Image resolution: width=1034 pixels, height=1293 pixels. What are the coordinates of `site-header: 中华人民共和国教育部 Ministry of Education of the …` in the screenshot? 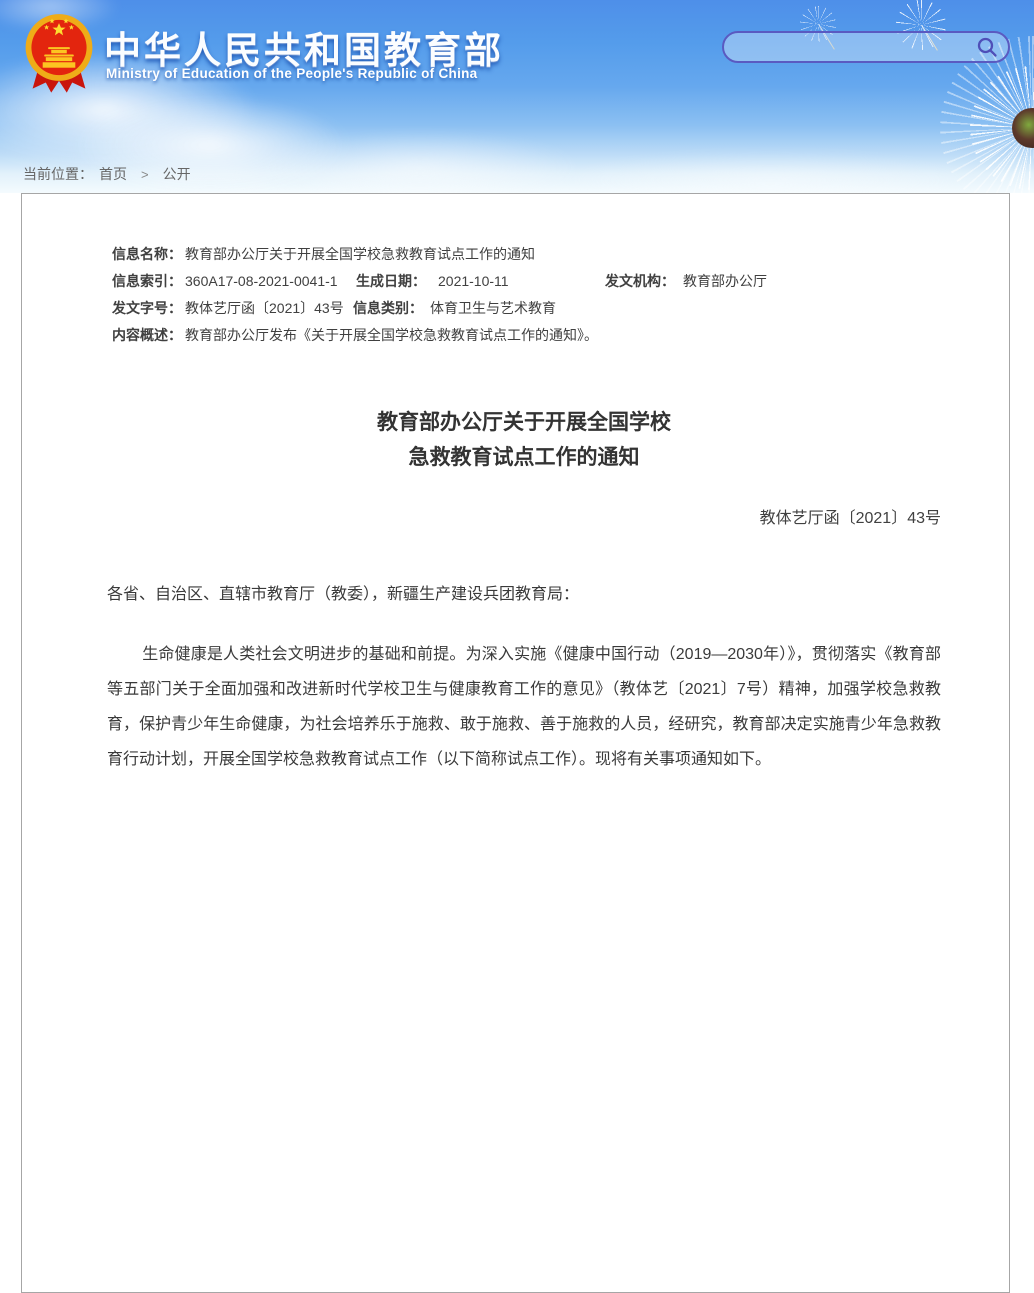 It's located at (517, 96).